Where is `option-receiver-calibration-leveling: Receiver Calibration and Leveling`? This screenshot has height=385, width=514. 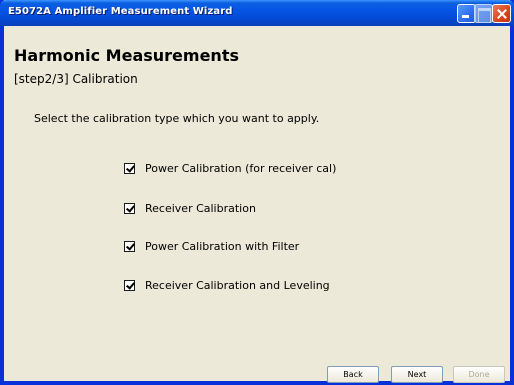
option-receiver-calibration-leveling: Receiver Calibration and Leveling is located at coordinates (227, 285).